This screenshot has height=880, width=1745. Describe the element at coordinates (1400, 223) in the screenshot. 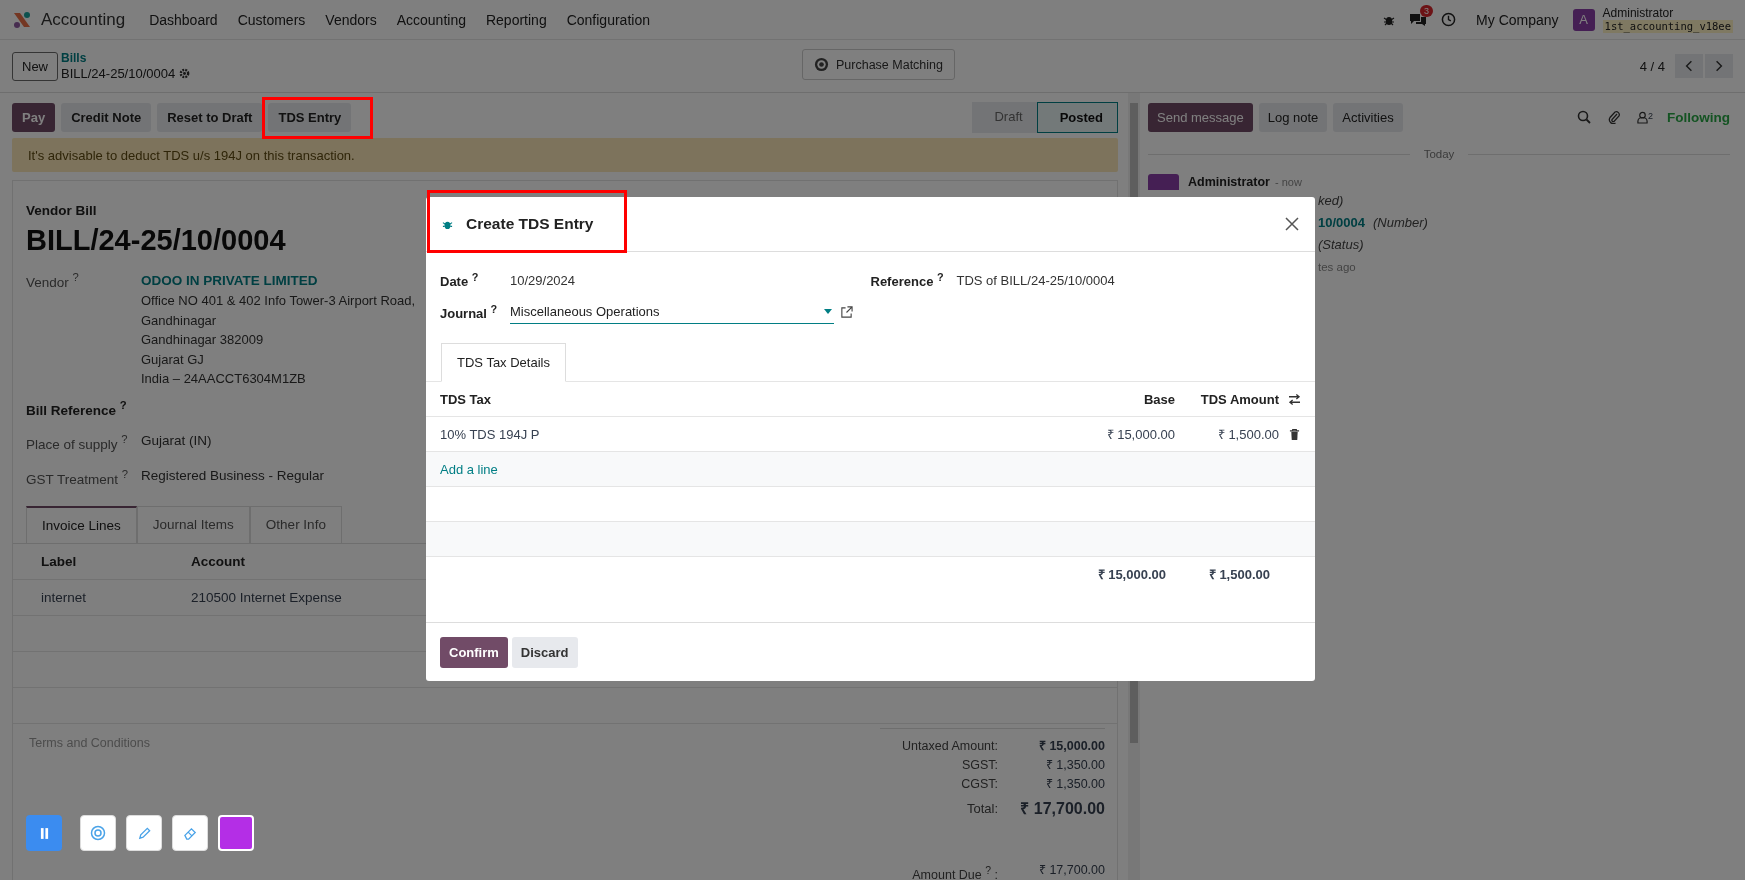

I see `message-text: (Number)` at that location.